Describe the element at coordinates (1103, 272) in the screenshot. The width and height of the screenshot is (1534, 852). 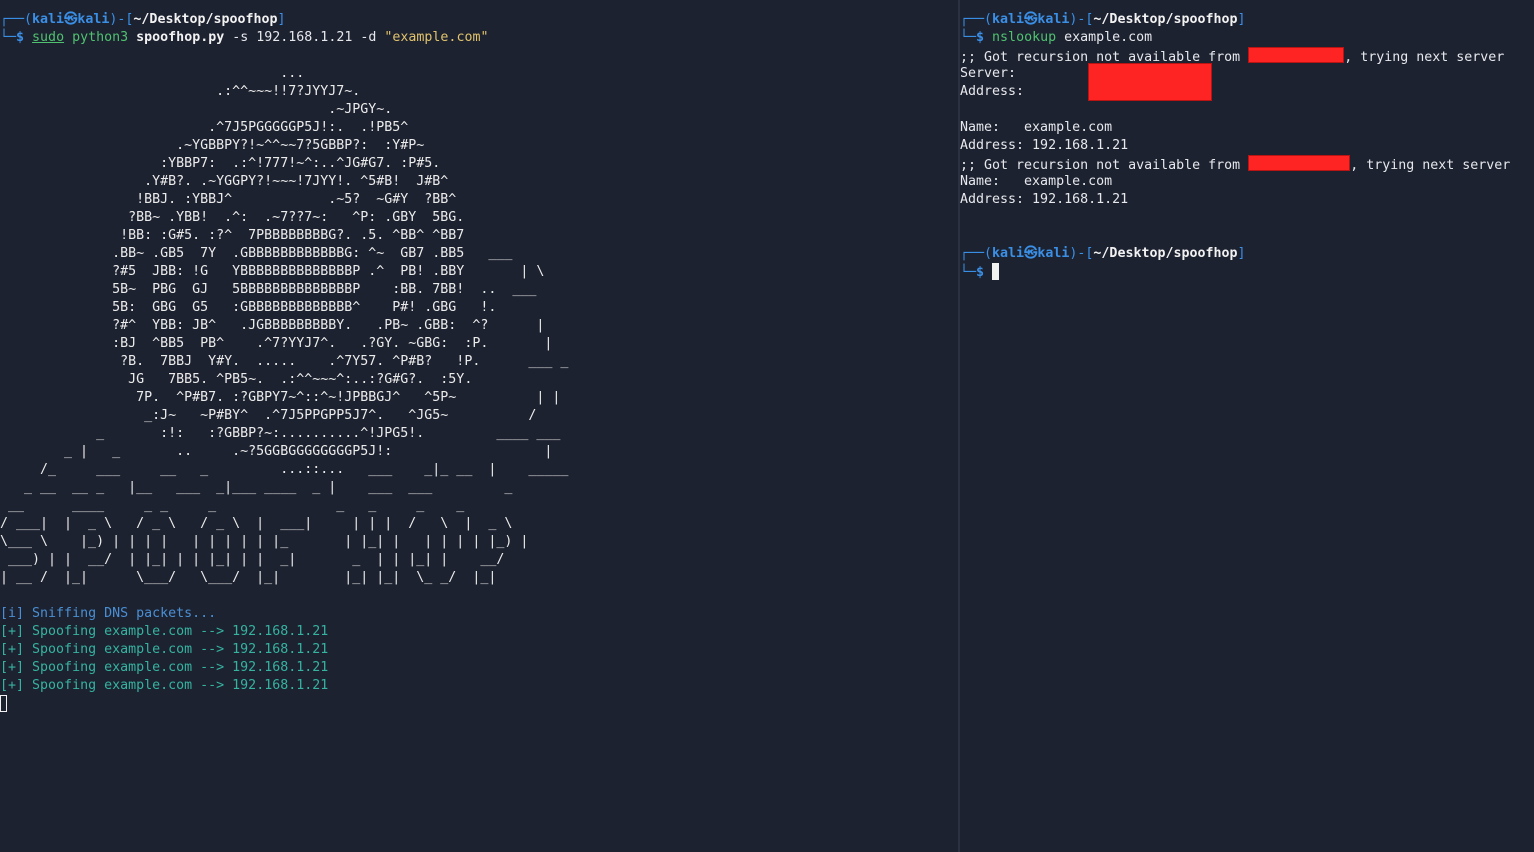
I see `active-prompt: └─$` at that location.